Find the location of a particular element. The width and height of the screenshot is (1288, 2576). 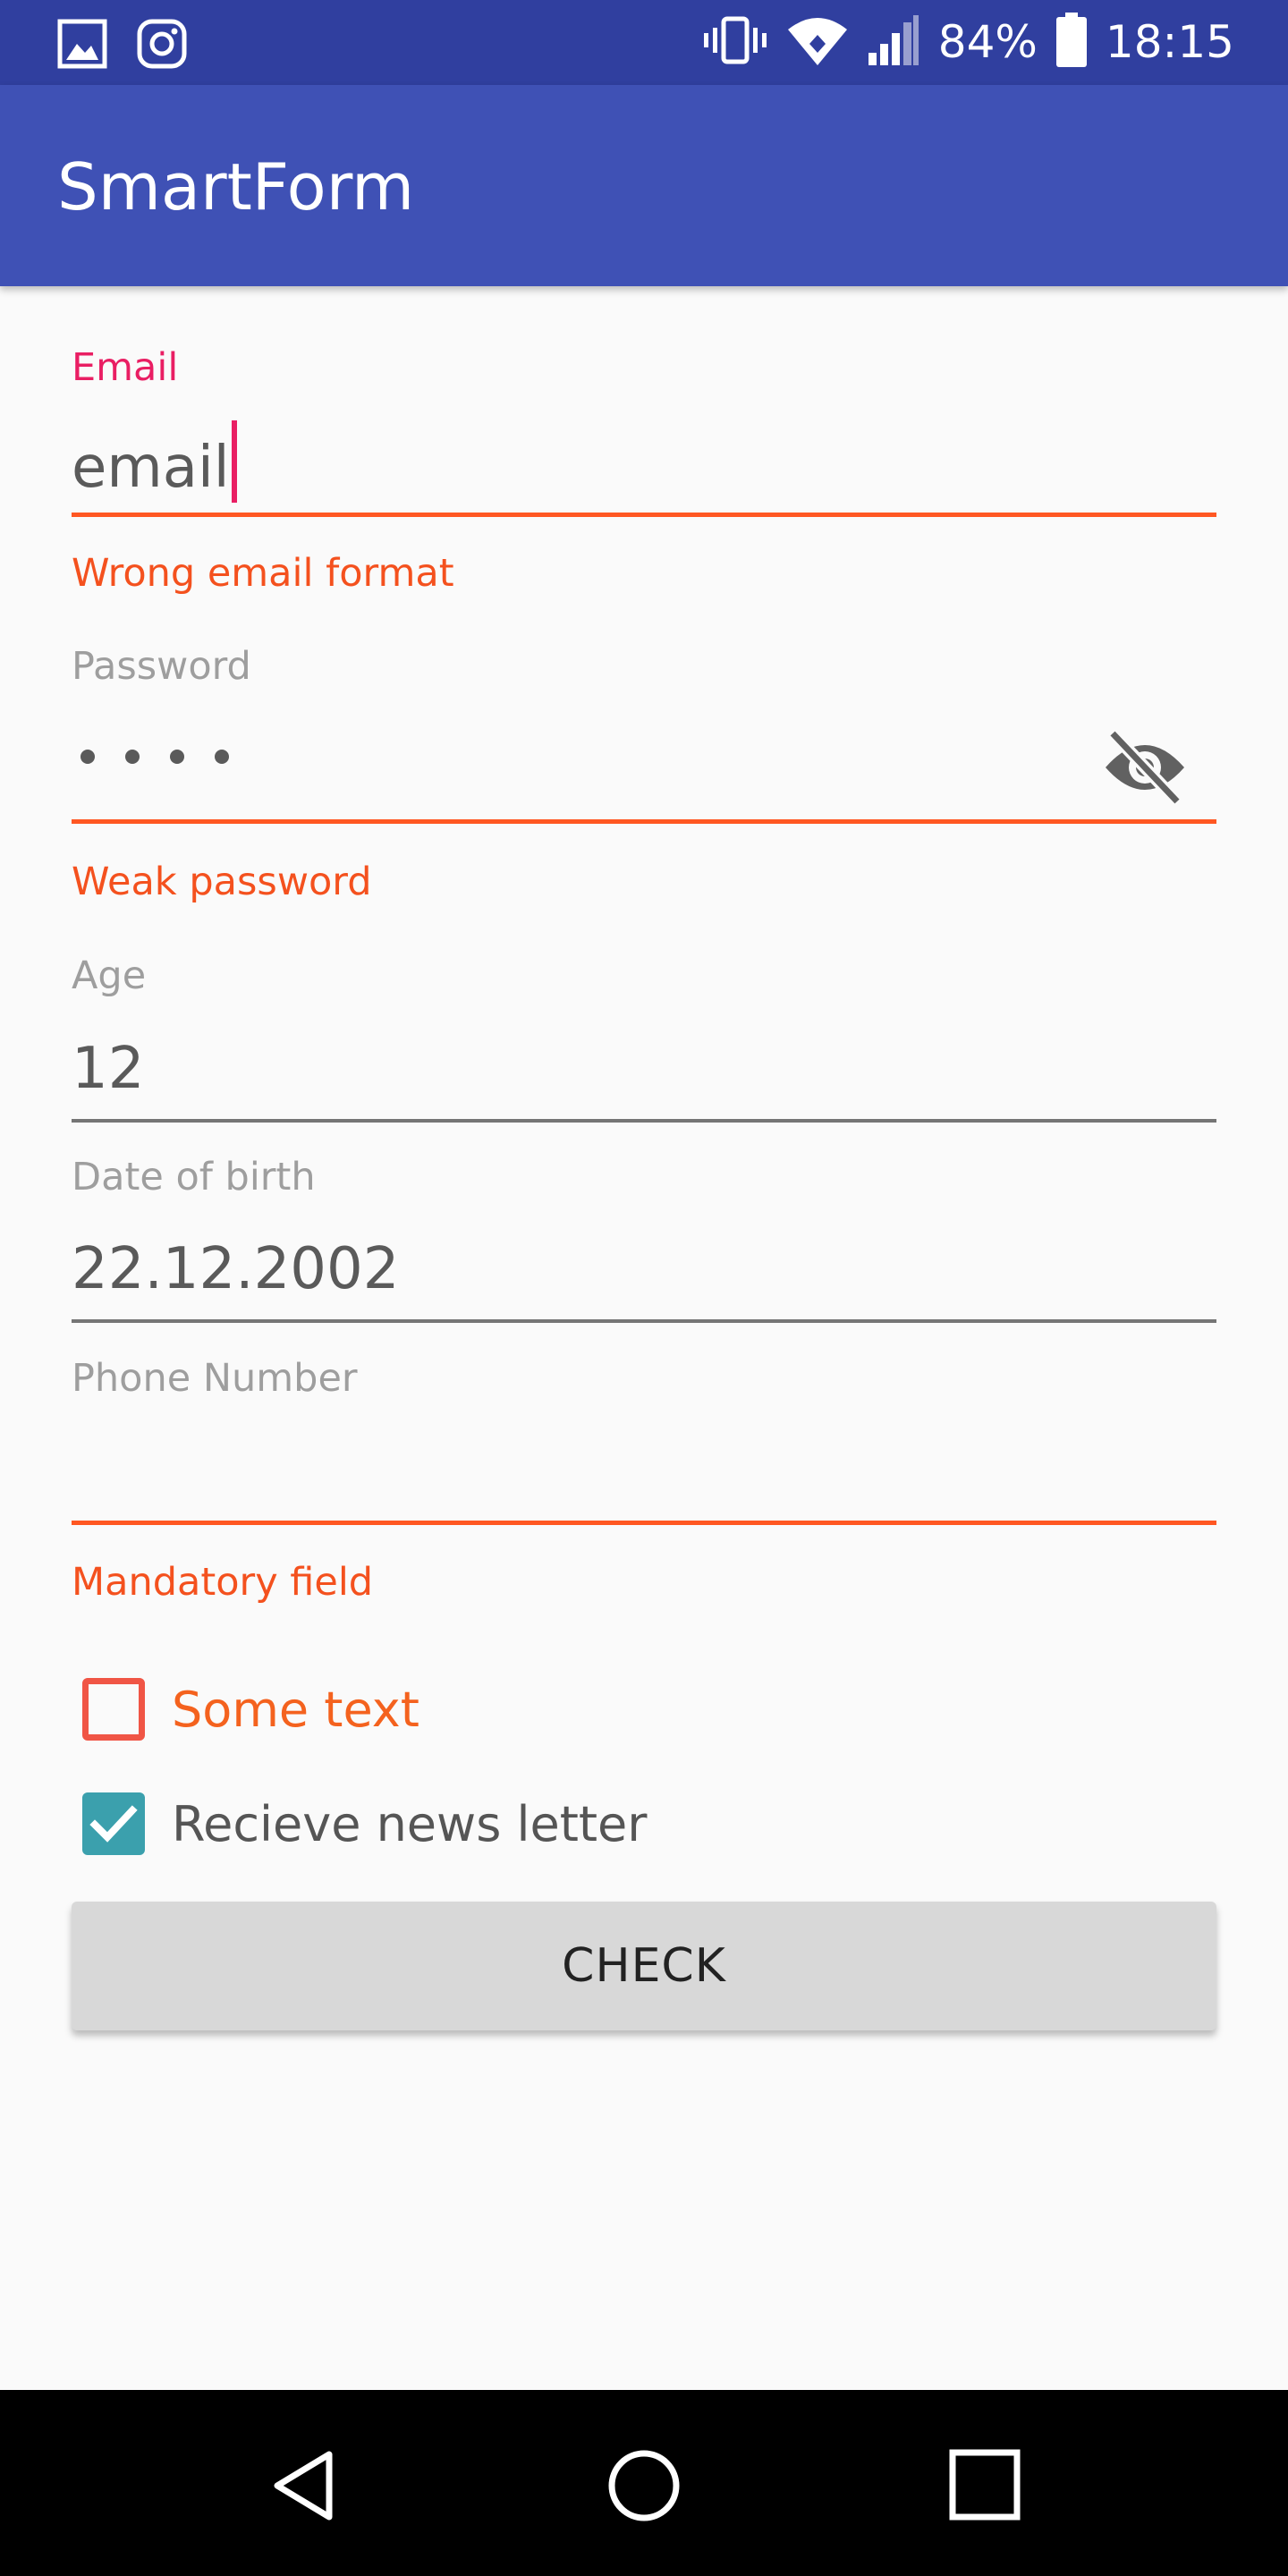

newsletter-checkbox is located at coordinates (113, 1823).